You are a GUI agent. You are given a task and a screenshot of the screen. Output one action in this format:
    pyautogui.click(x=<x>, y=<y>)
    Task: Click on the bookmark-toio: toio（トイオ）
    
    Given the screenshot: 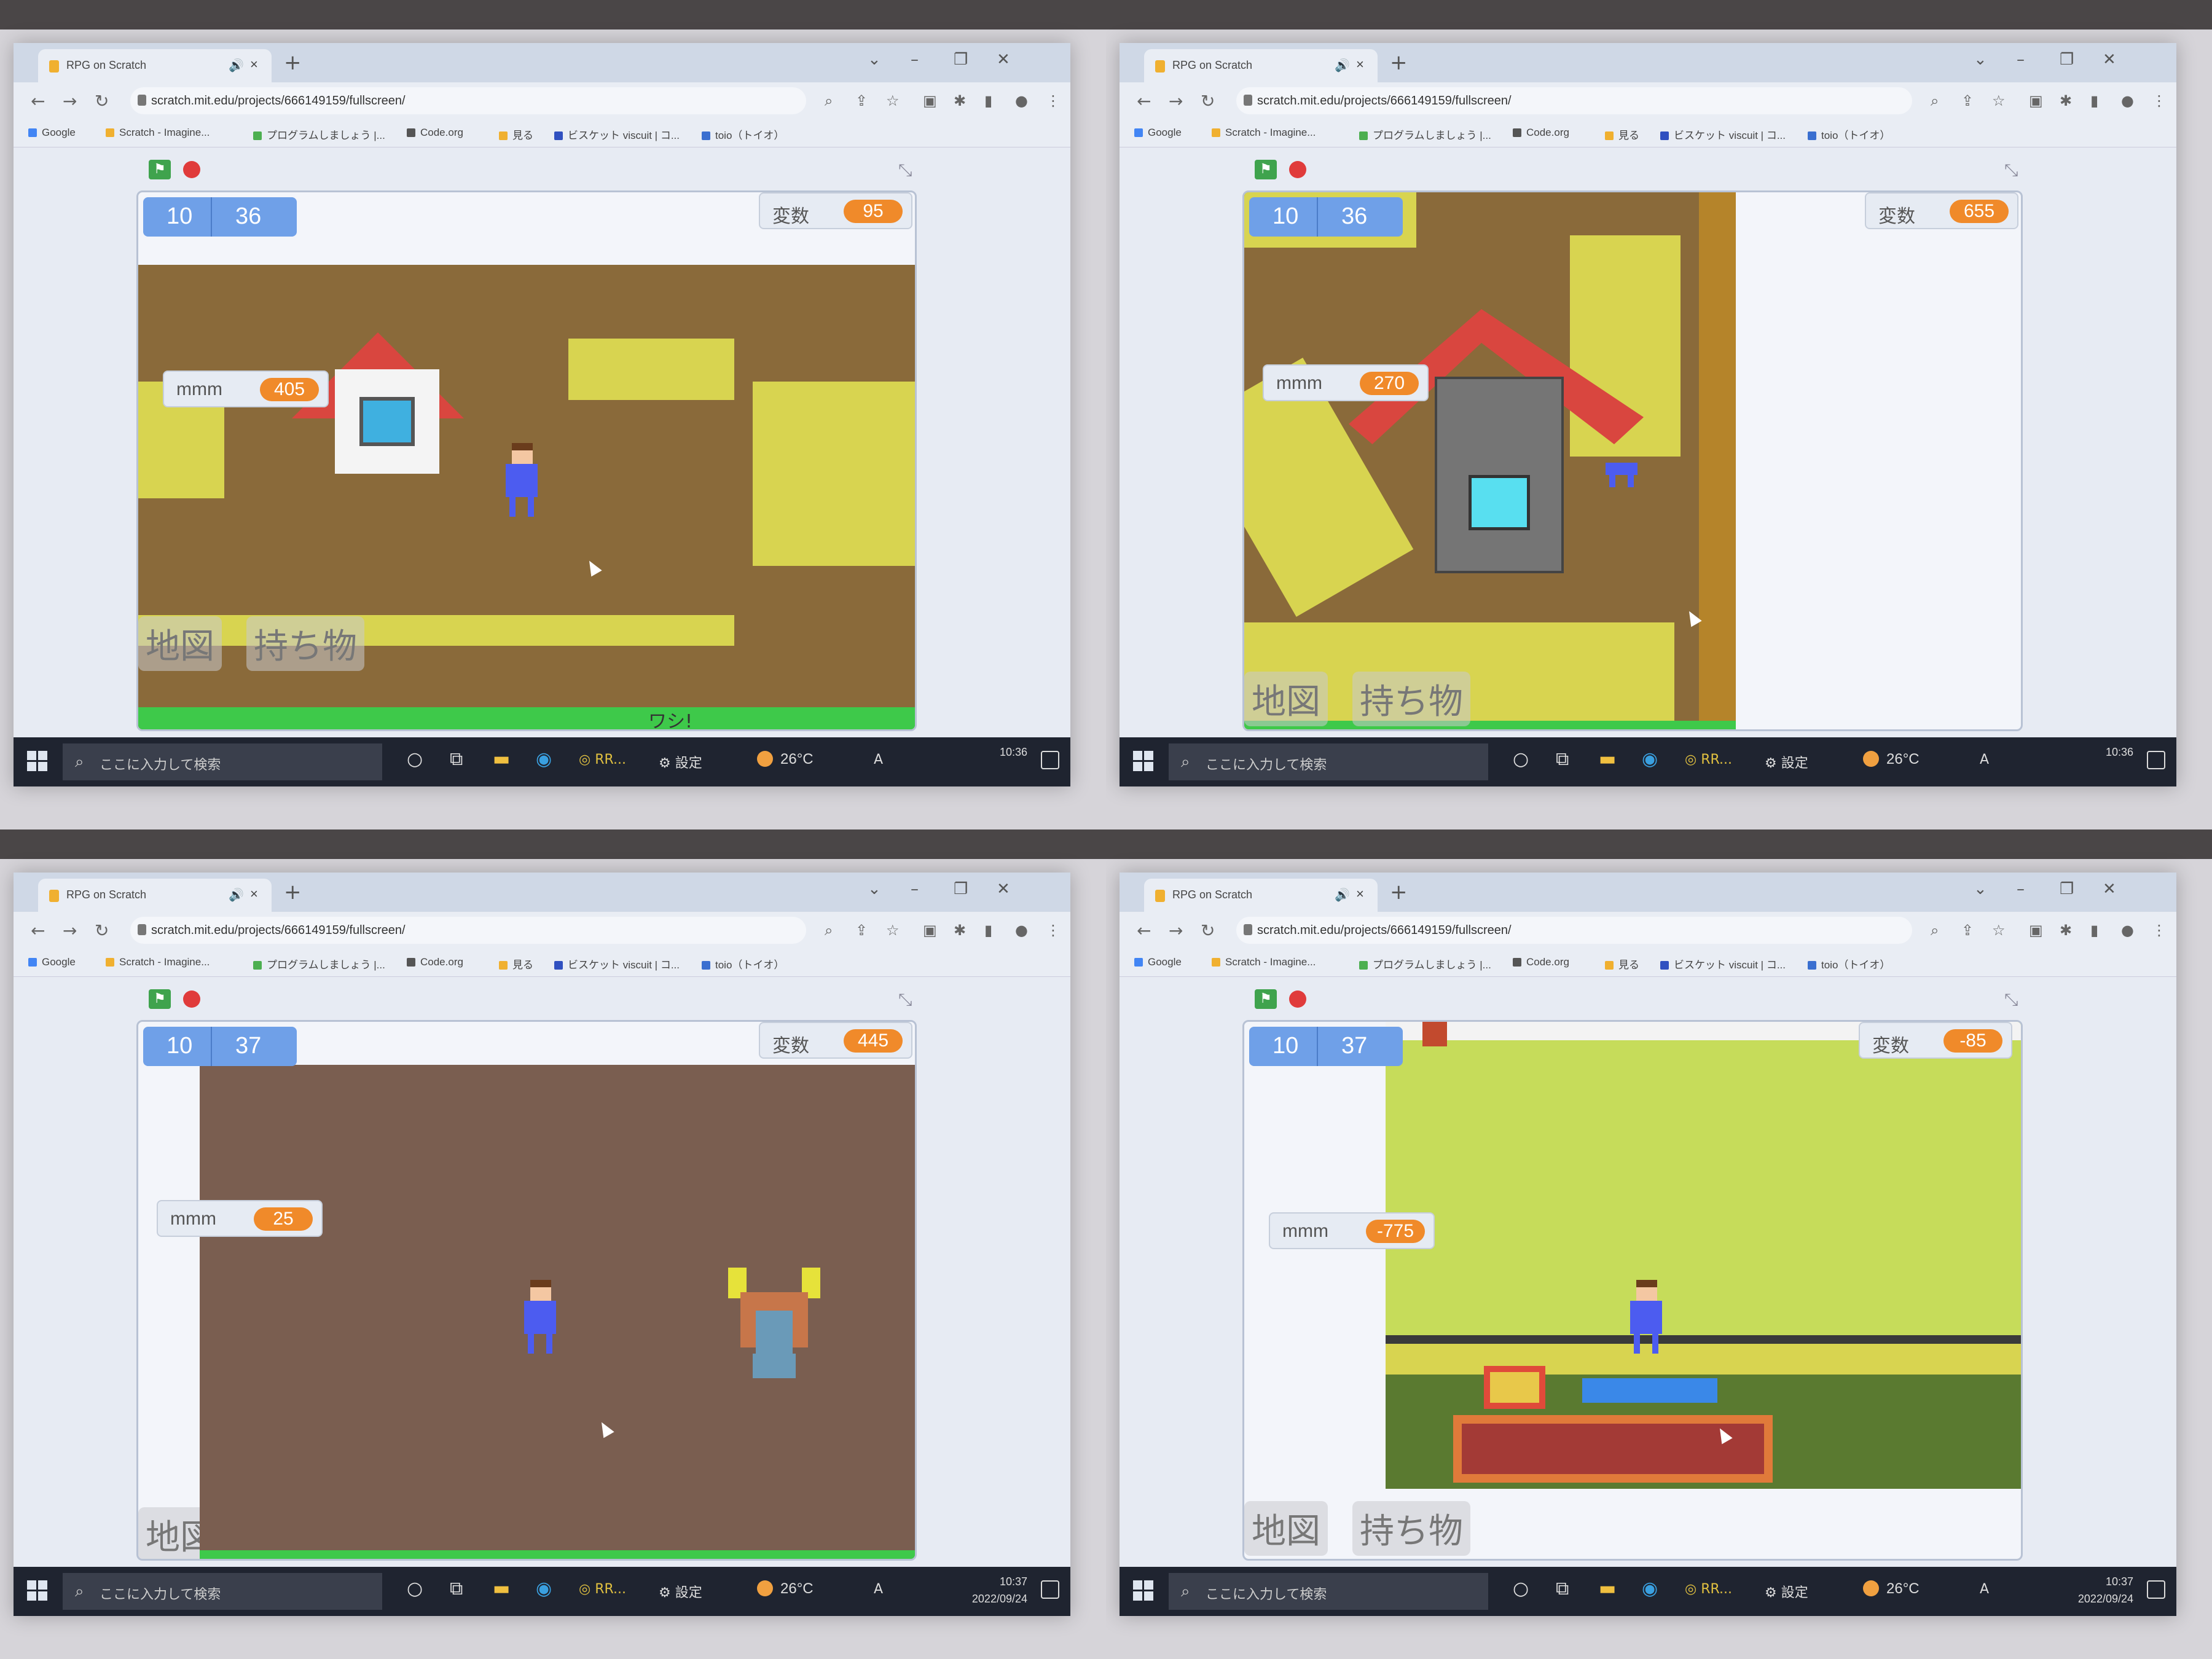 What is the action you would take?
    pyautogui.click(x=743, y=134)
    